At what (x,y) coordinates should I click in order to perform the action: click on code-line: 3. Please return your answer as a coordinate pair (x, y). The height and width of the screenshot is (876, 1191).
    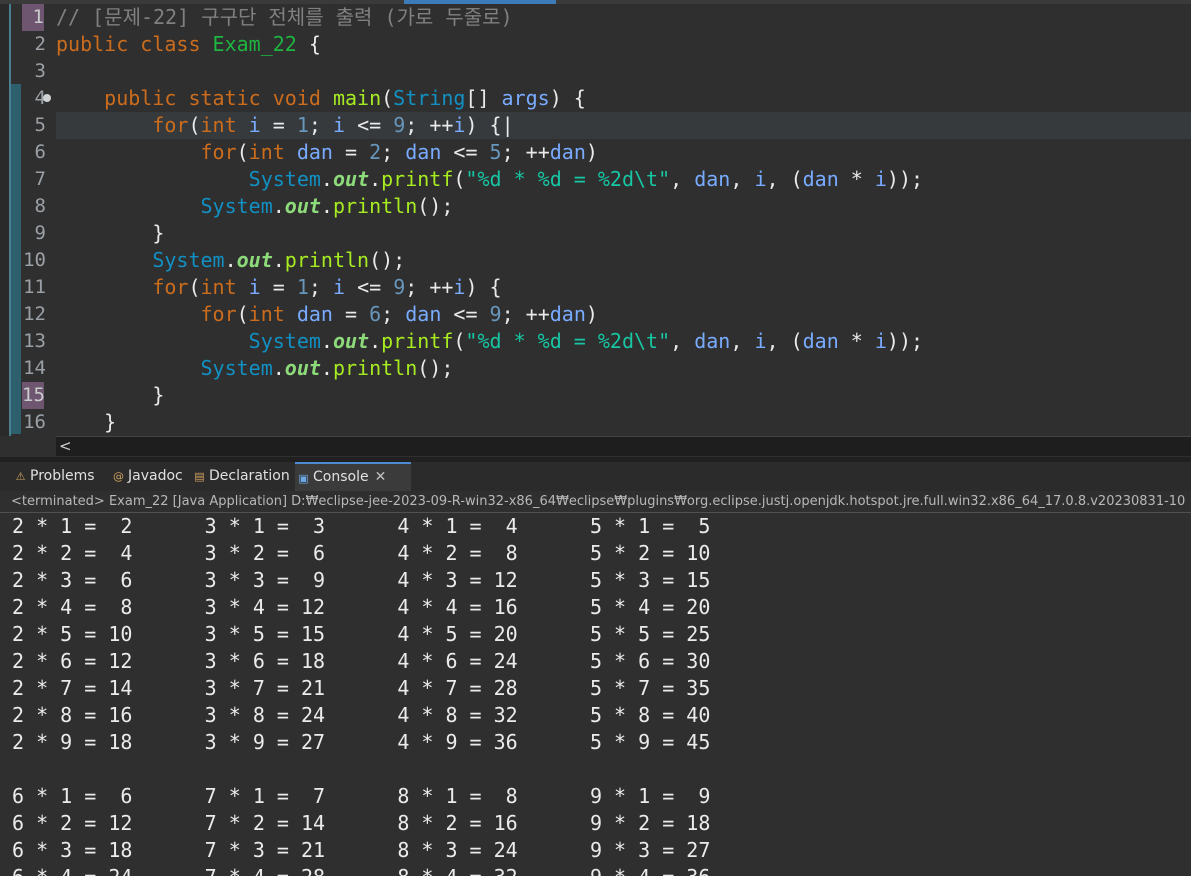
    Looking at the image, I should click on (595, 71).